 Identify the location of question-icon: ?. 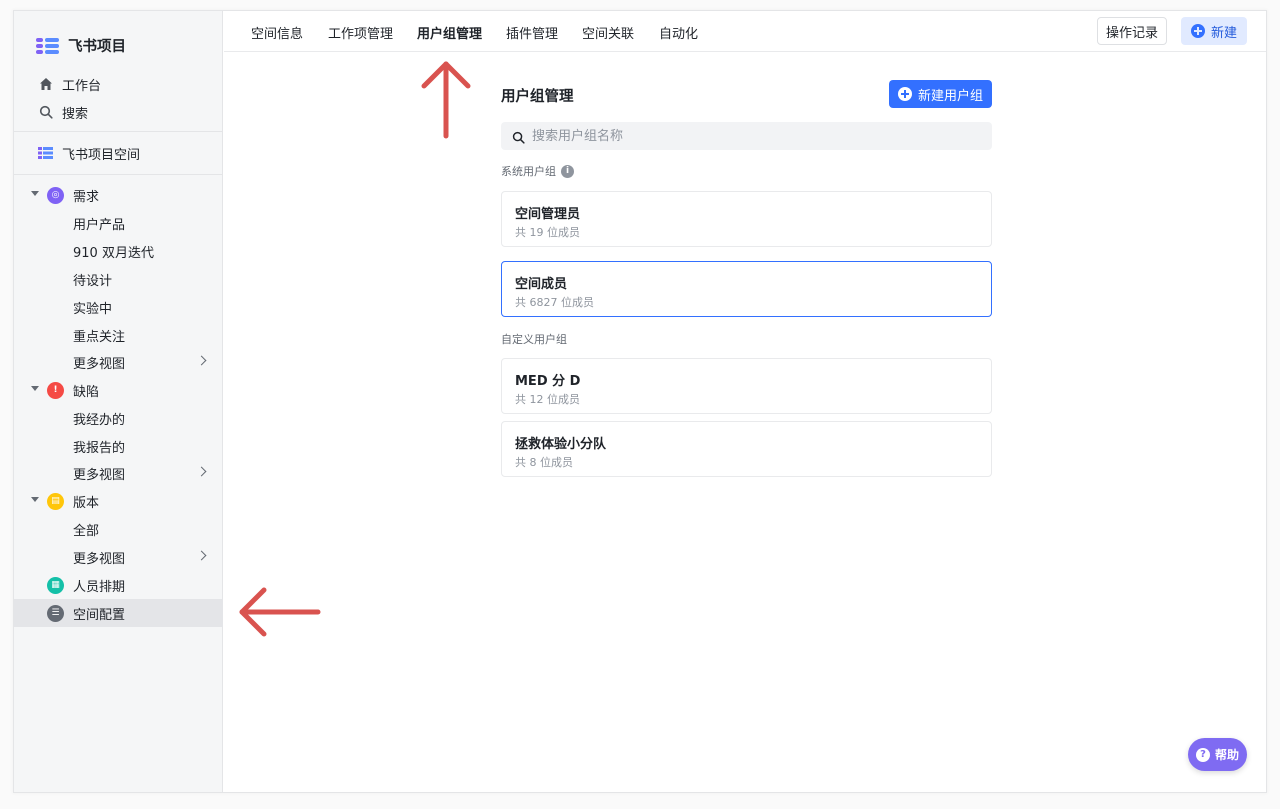
(1202, 754).